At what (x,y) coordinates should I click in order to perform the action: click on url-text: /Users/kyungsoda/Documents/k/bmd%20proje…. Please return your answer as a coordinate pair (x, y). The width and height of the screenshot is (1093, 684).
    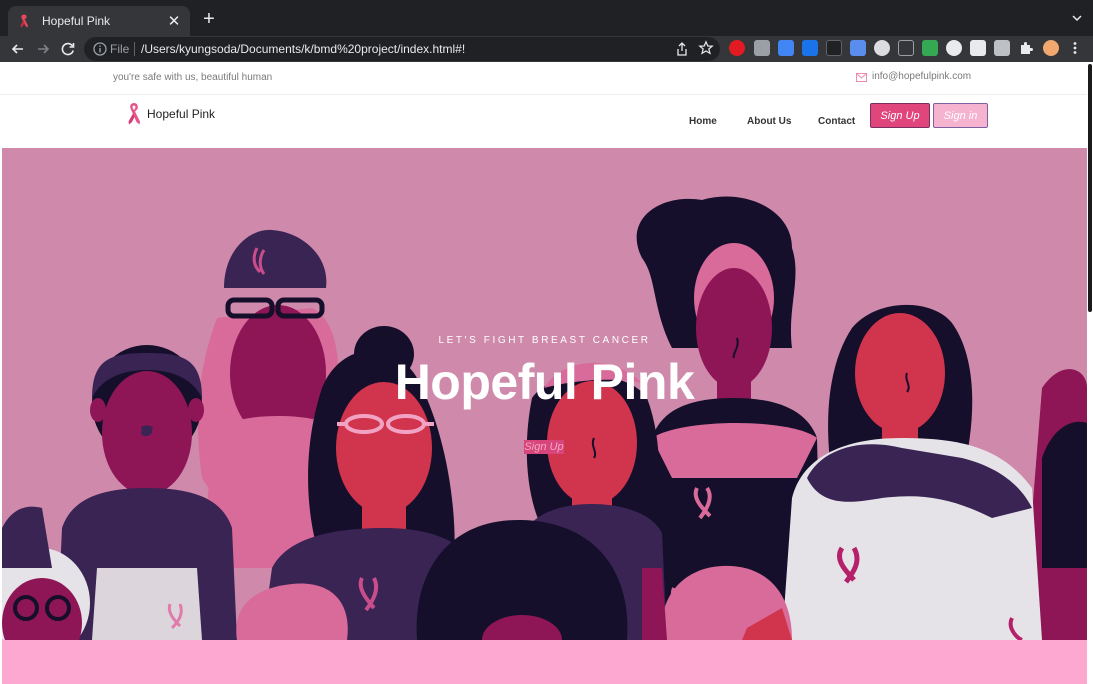
    Looking at the image, I should click on (303, 49).